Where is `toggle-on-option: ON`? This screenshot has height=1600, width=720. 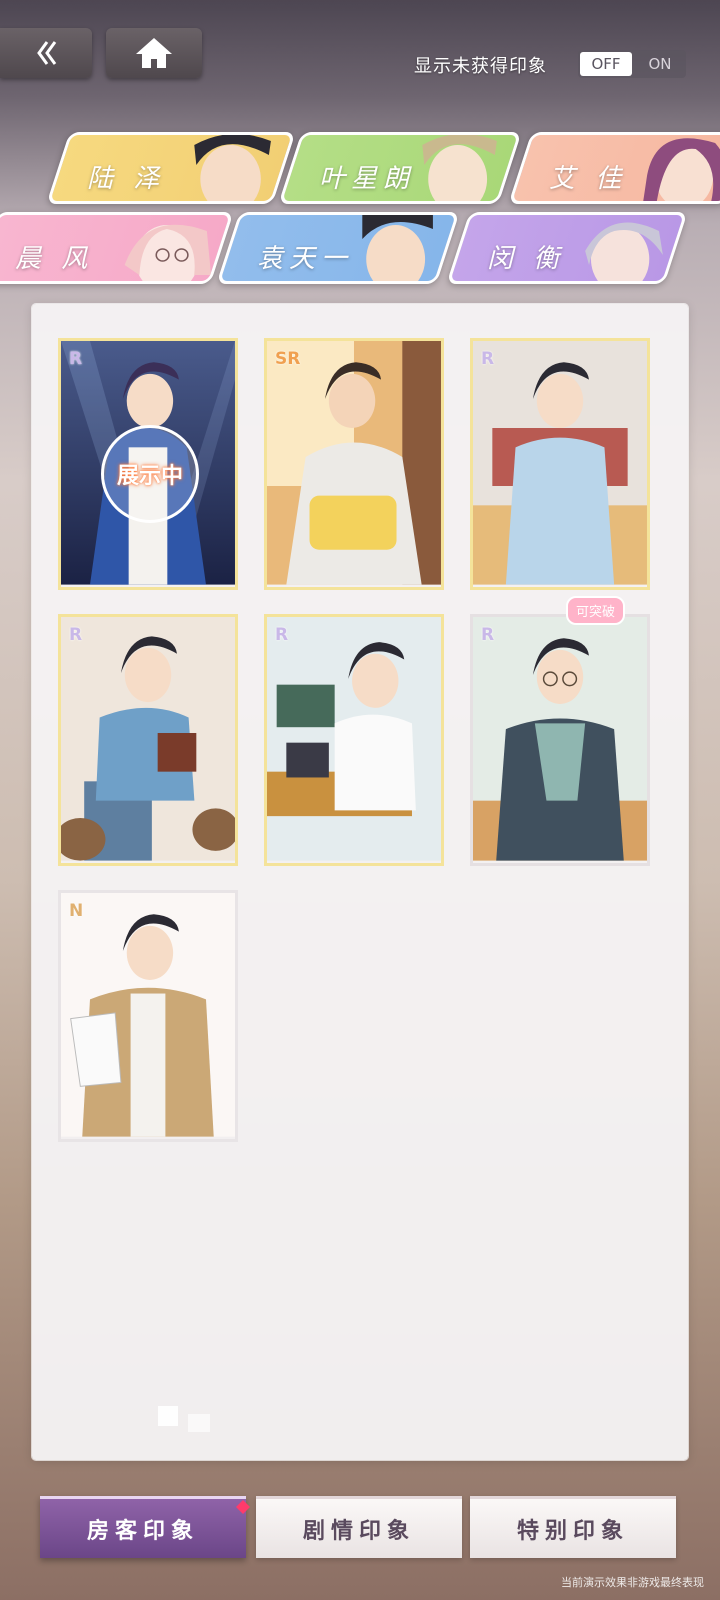
toggle-on-option: ON is located at coordinates (660, 64).